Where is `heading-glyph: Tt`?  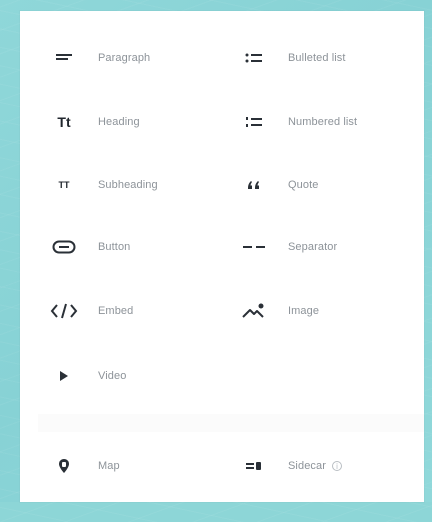
heading-glyph: Tt is located at coordinates (64, 122).